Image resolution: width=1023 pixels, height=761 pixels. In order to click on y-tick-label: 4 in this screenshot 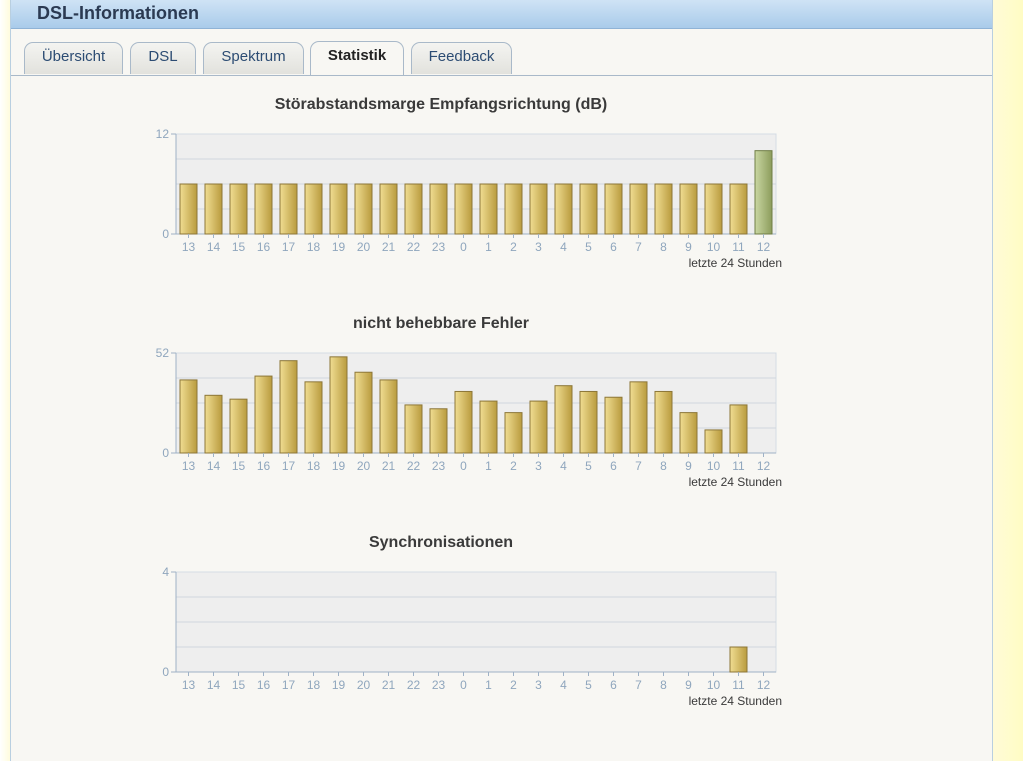, I will do `click(165, 572)`.